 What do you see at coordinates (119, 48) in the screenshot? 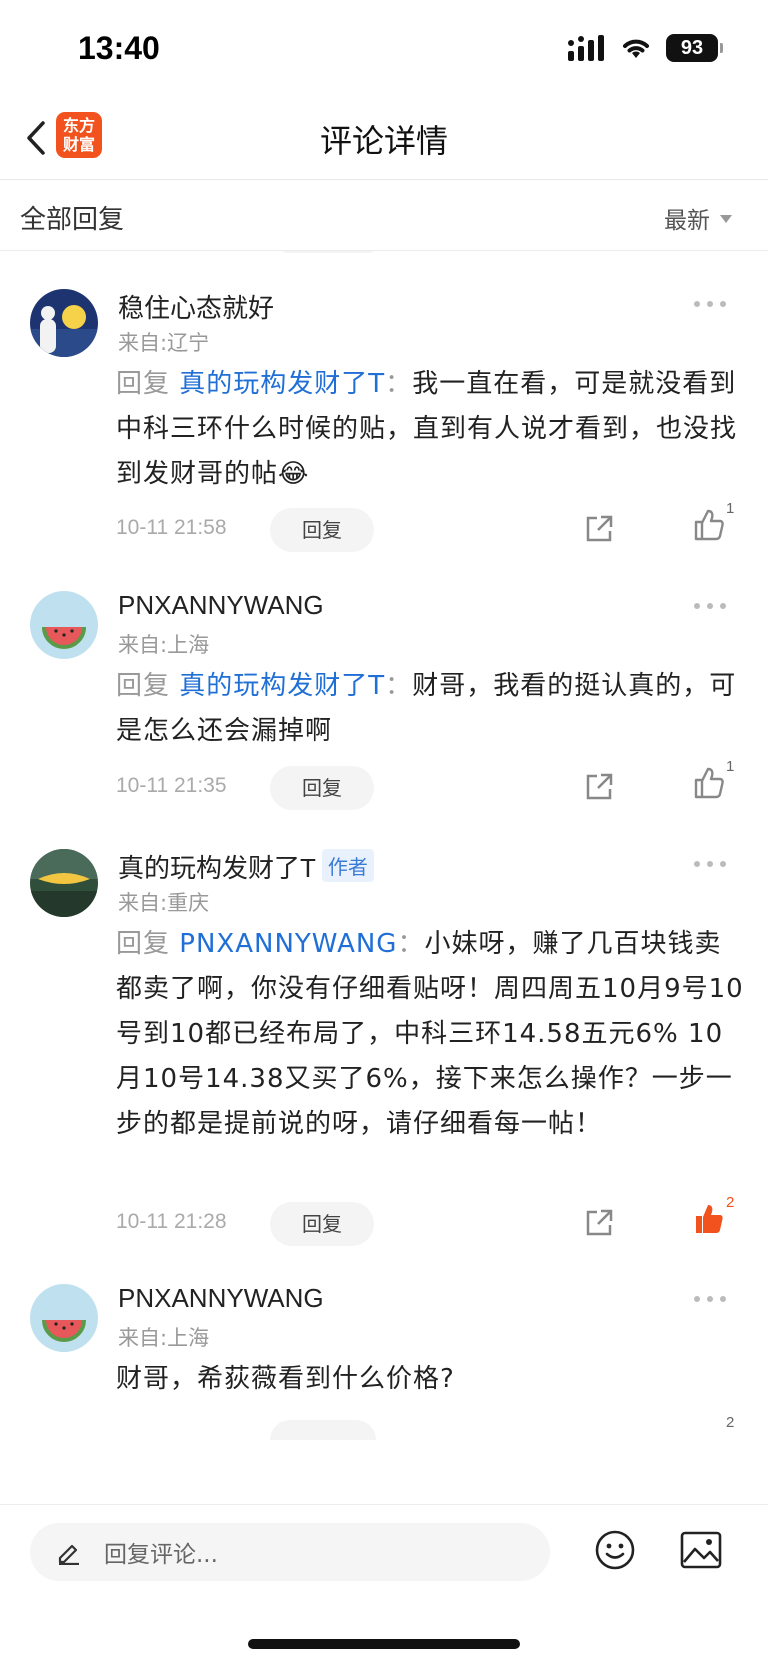
I see `status-time: 13:40` at bounding box center [119, 48].